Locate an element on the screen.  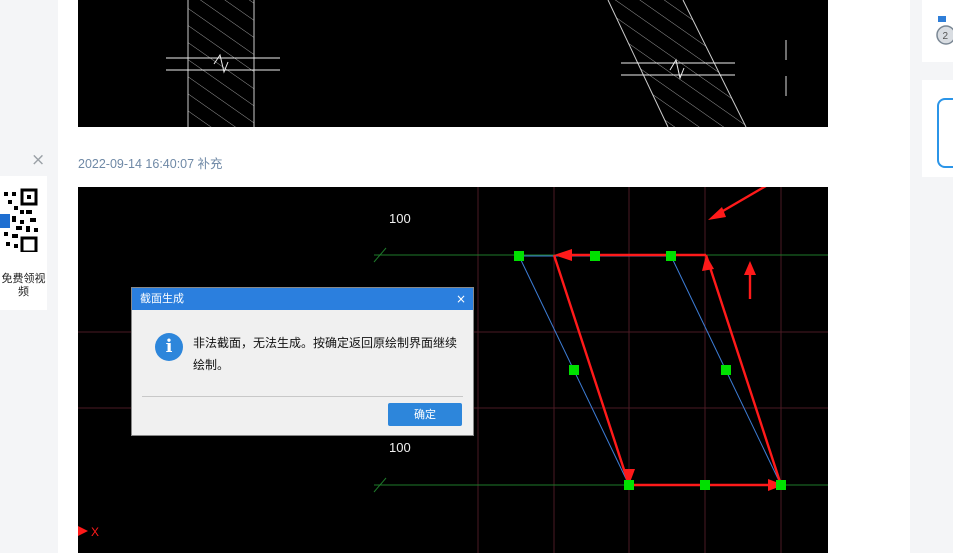
qr-code-icon is located at coordinates (20, 221).